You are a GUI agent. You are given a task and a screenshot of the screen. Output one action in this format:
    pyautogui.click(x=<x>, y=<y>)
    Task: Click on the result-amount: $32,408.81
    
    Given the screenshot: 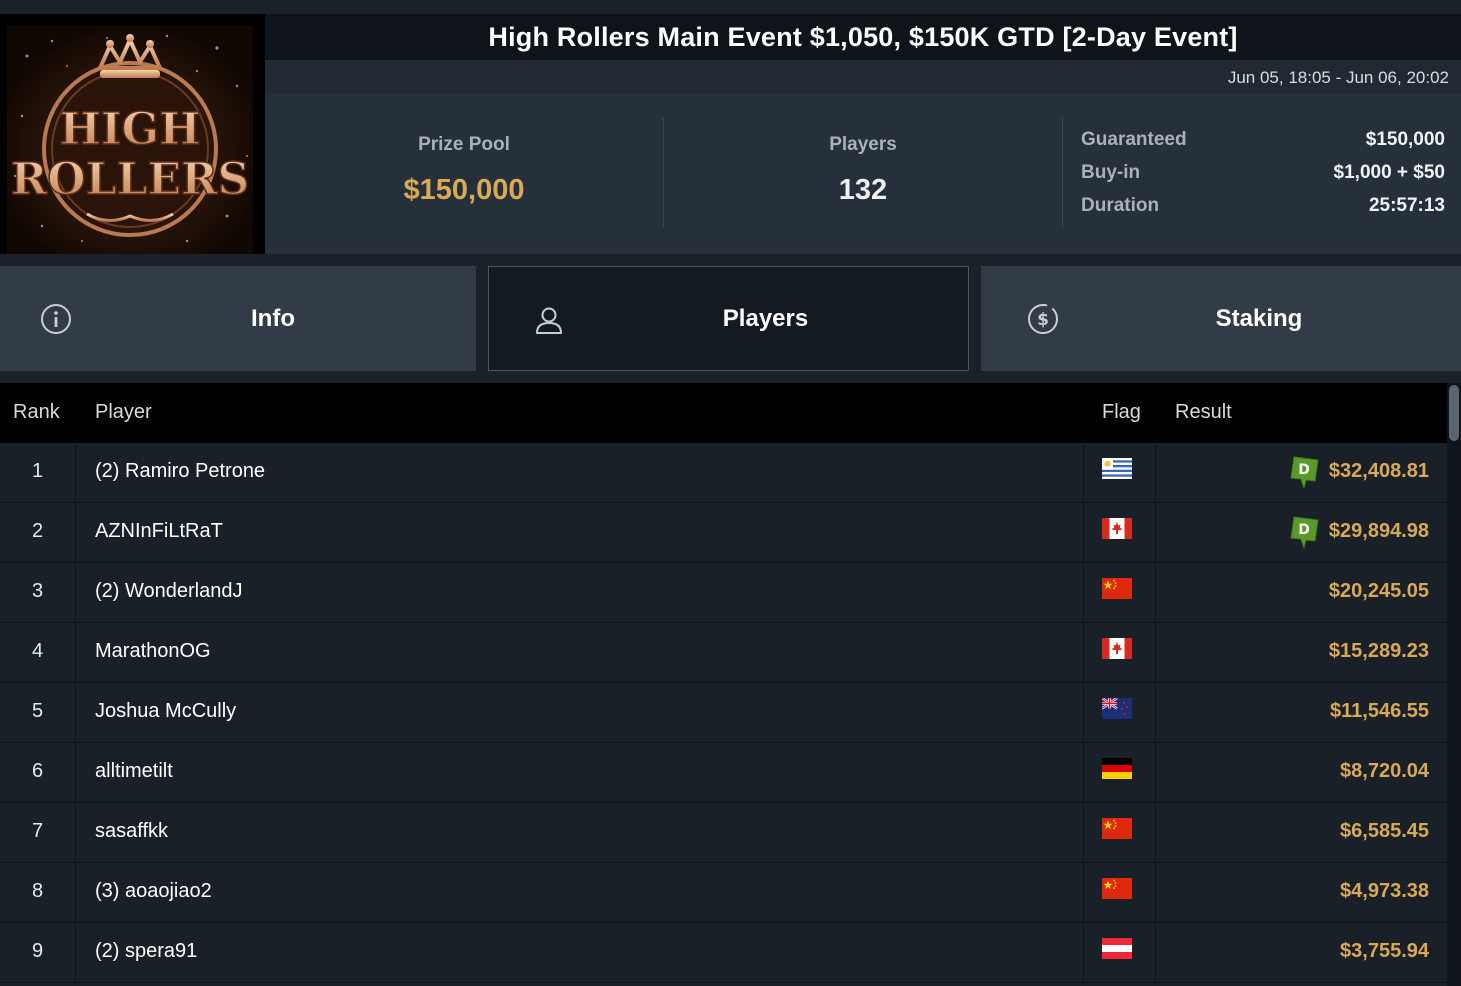 What is the action you would take?
    pyautogui.click(x=1378, y=471)
    